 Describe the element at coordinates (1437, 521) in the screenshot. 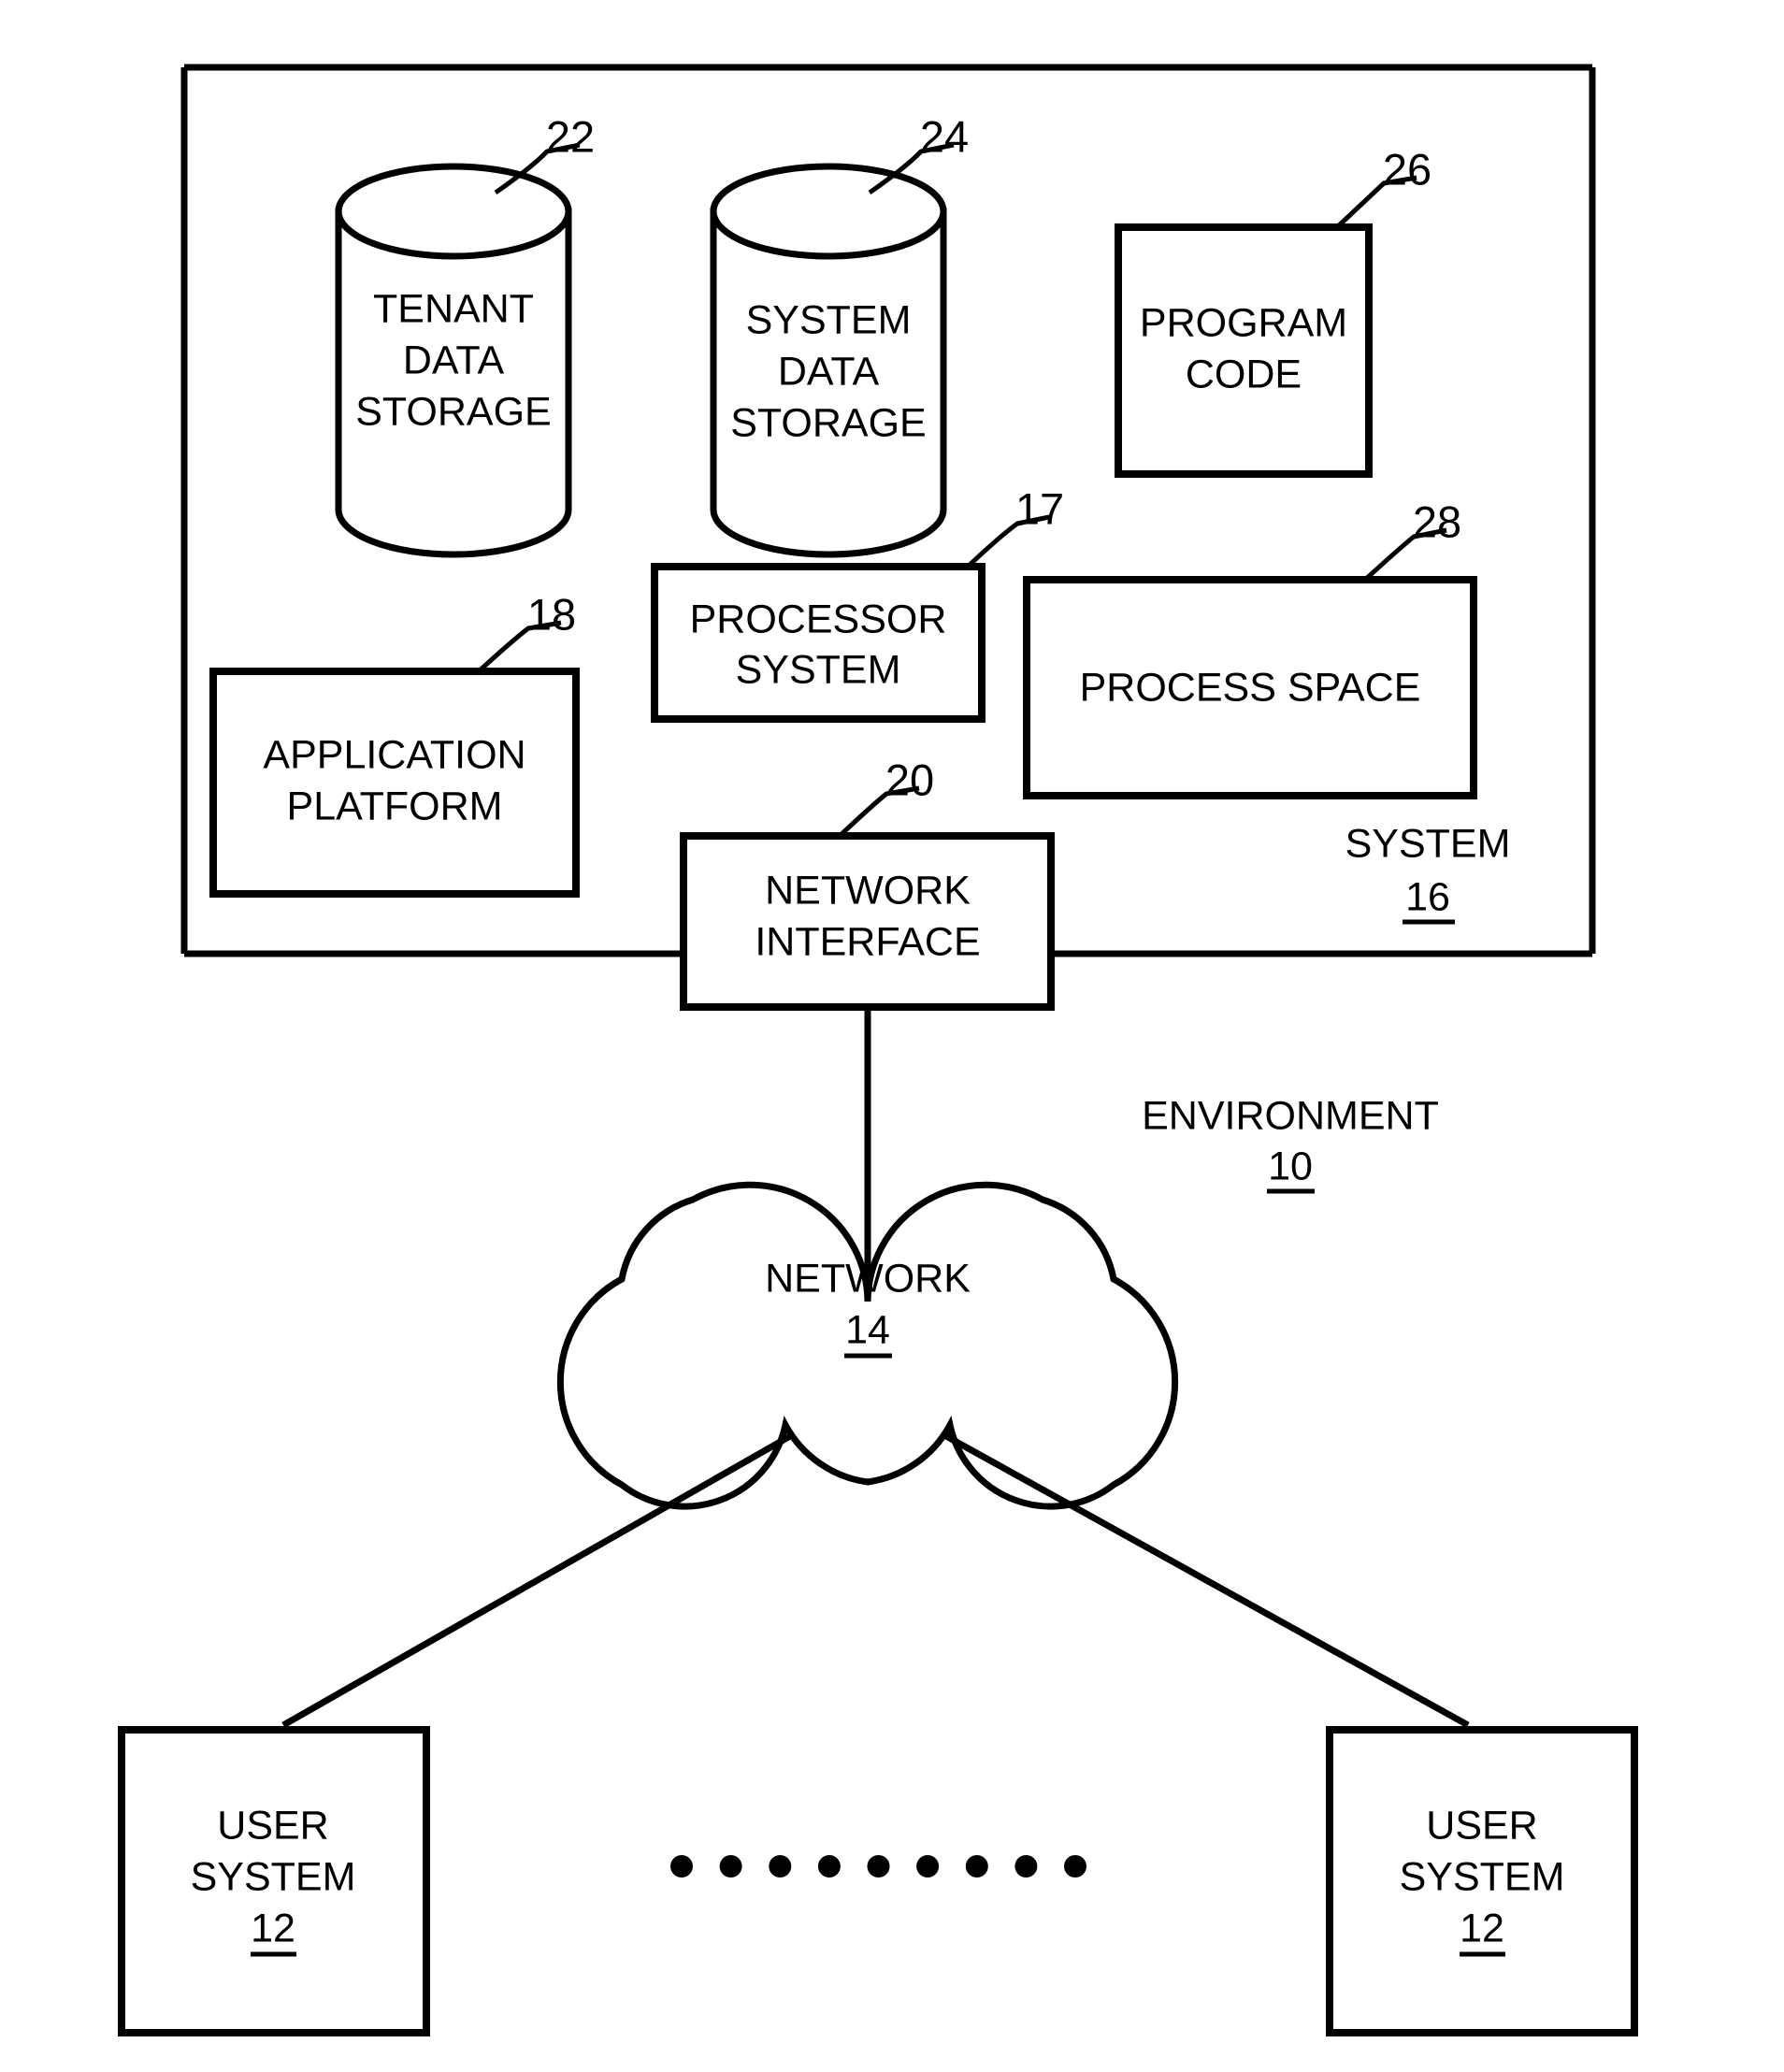

I see `ref-numeral-28: 28` at that location.